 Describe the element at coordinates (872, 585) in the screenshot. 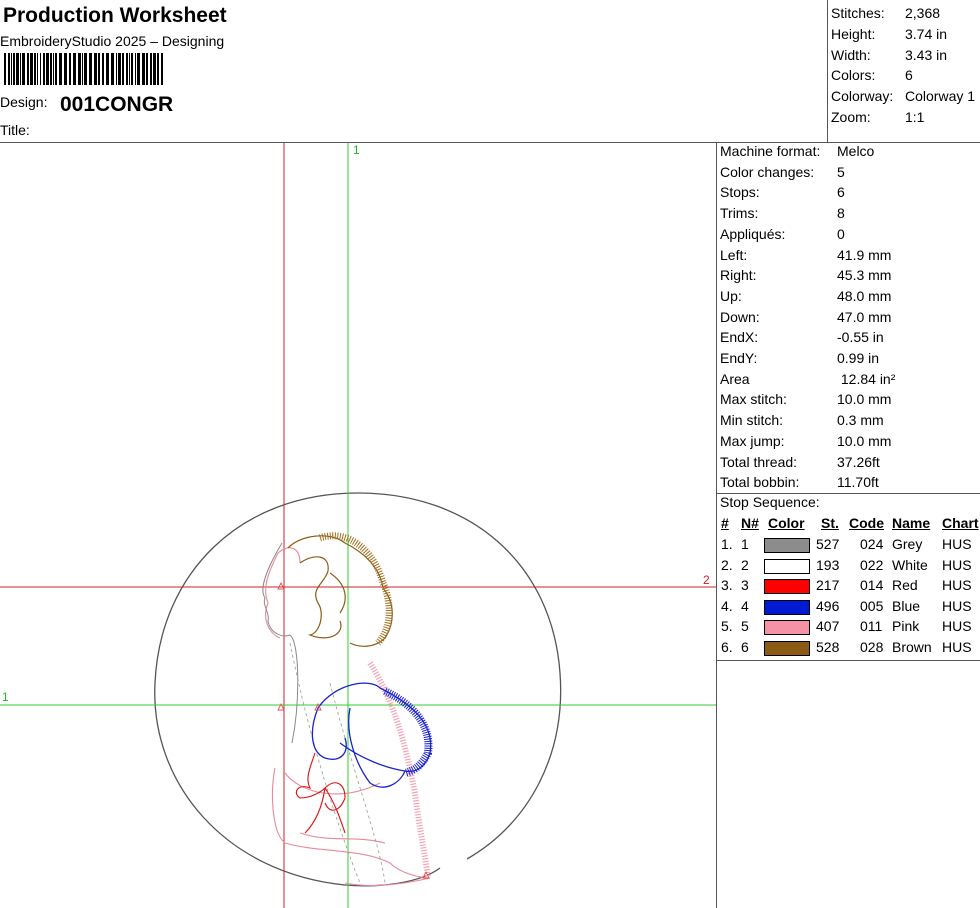

I see `cell-code: 014` at that location.